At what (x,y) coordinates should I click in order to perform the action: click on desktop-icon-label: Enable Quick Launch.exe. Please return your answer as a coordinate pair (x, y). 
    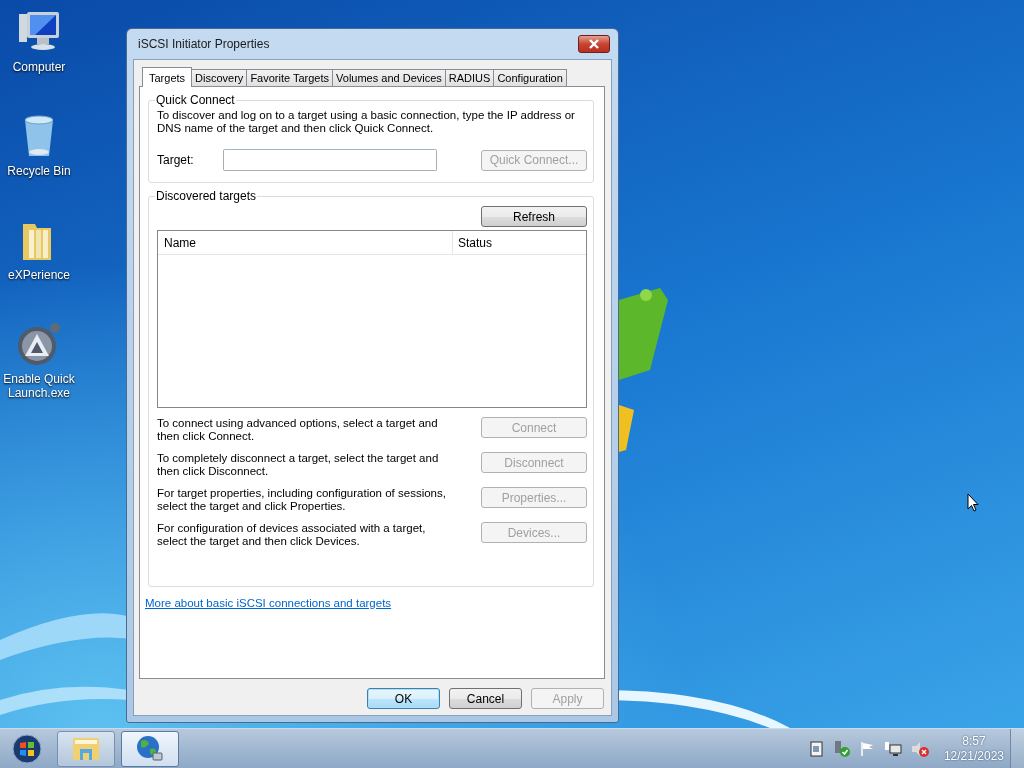
    Looking at the image, I should click on (39, 386).